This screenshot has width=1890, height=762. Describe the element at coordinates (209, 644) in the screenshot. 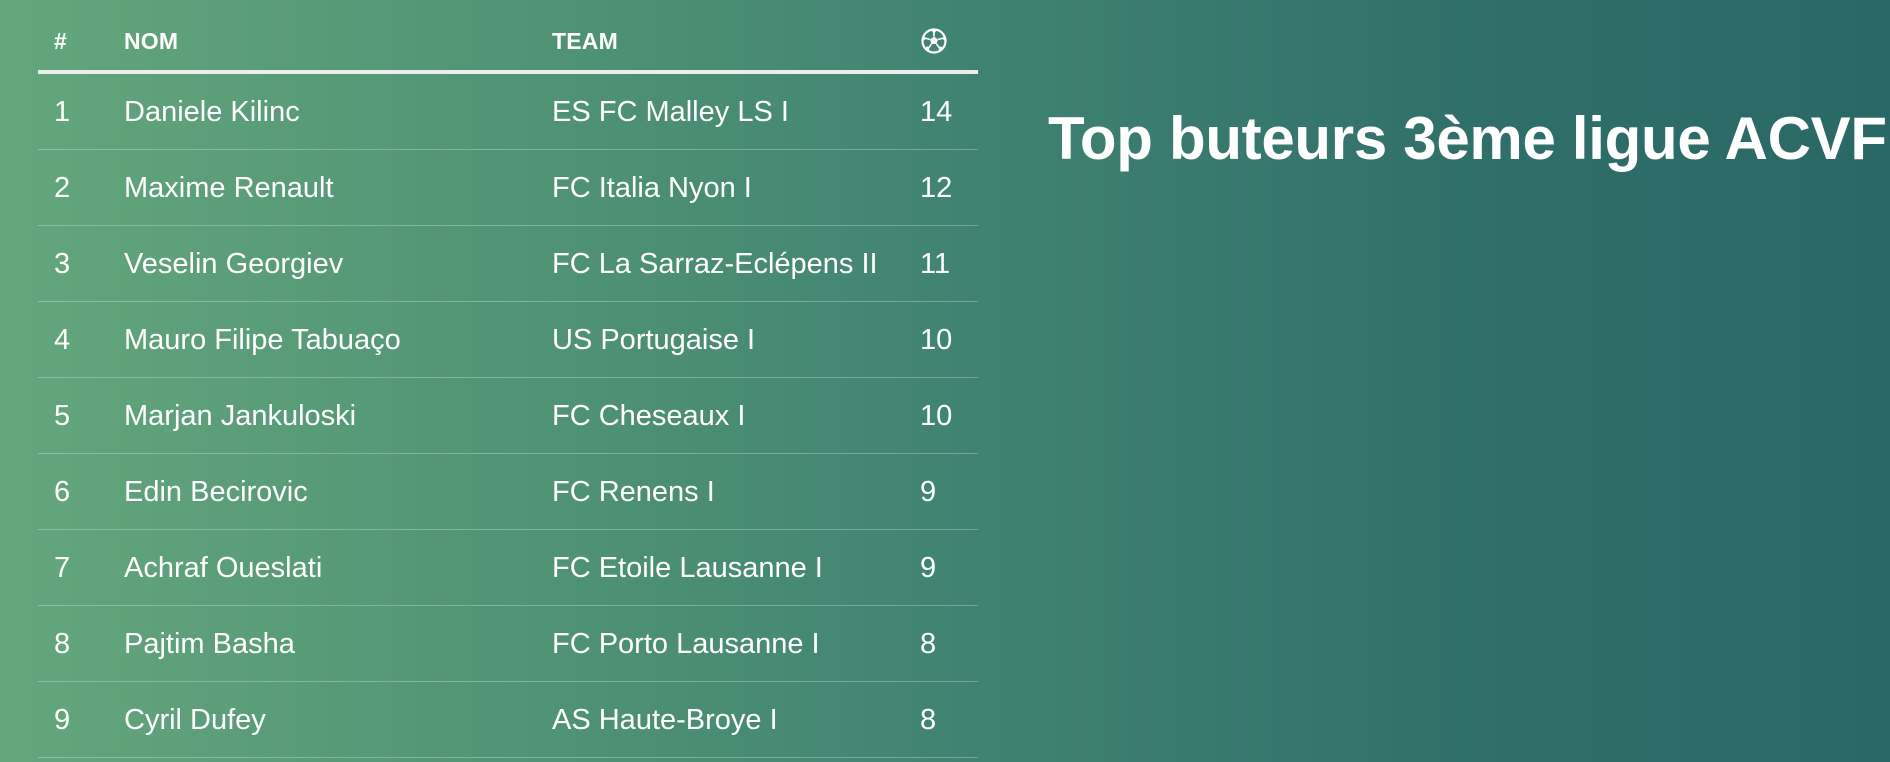

I see `player-name-cell: Pajtim Basha` at that location.